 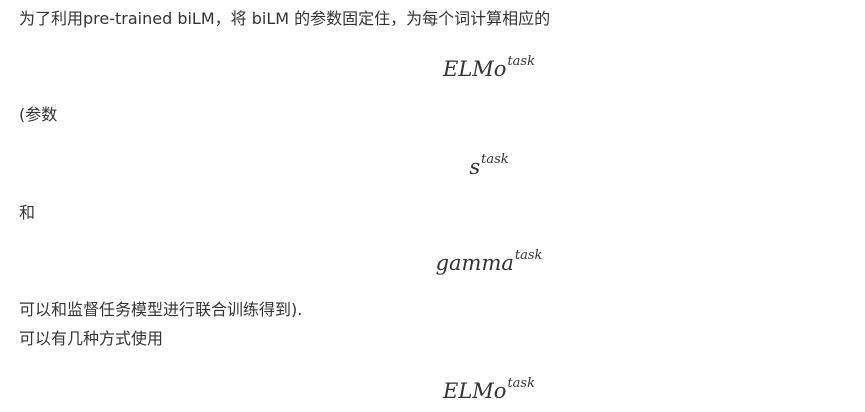 I want to click on formula-base: gamma, so click(x=474, y=263).